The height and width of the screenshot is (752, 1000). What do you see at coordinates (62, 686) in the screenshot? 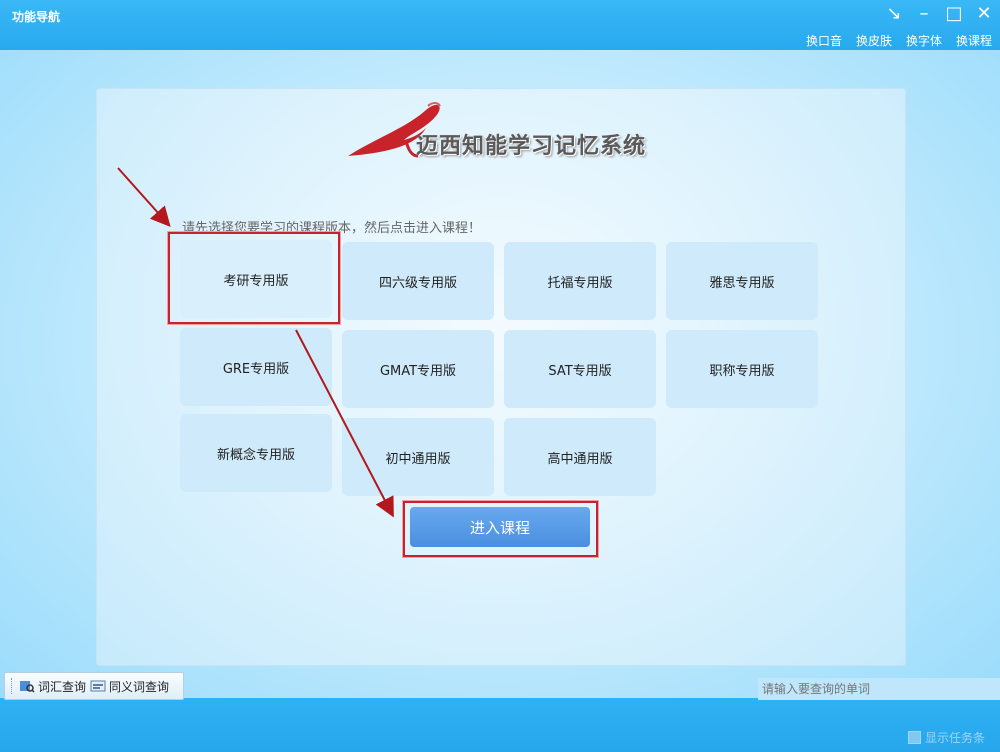
I see `vocab-lookup-label: 词汇查询` at bounding box center [62, 686].